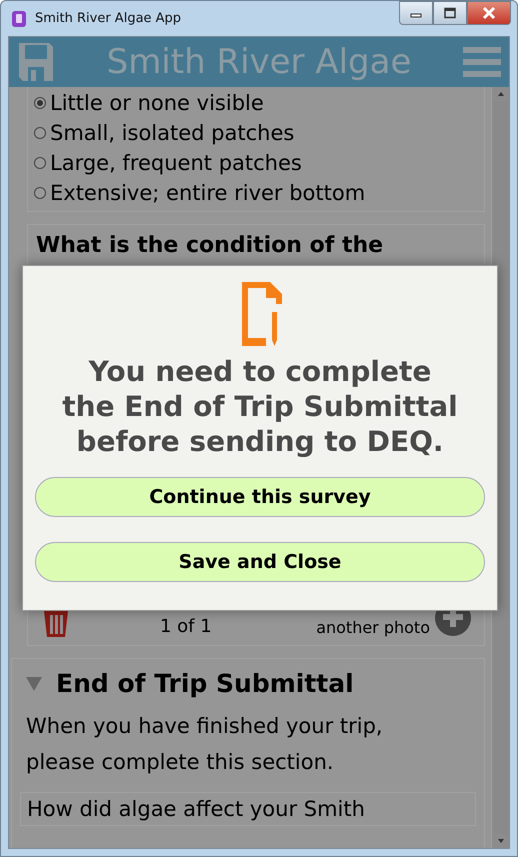  I want to click on close-icon, so click(489, 13).